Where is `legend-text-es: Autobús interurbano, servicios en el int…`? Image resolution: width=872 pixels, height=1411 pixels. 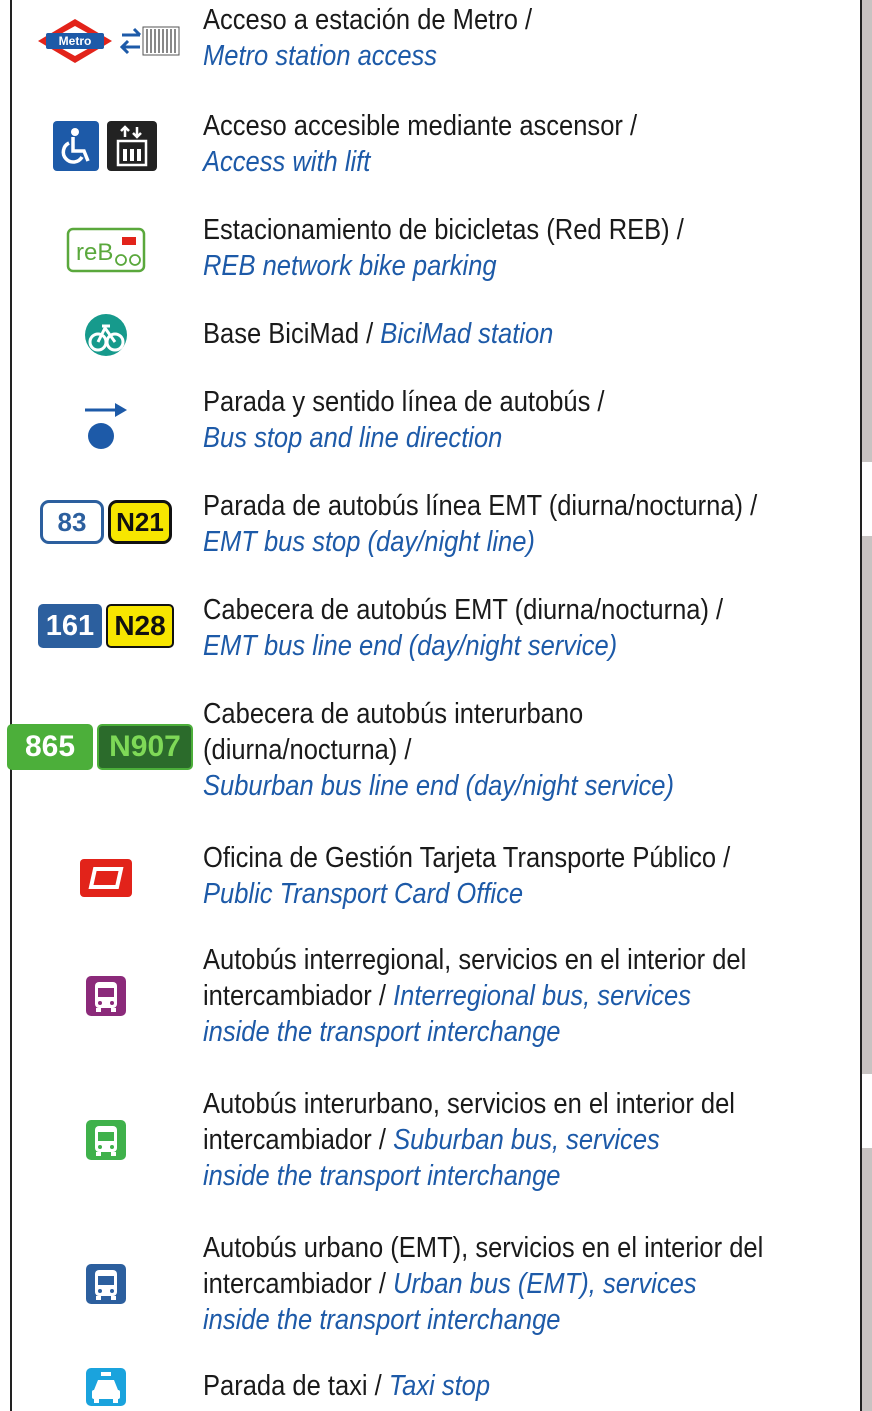 legend-text-es: Autobús interurbano, servicios en el int… is located at coordinates (469, 1104).